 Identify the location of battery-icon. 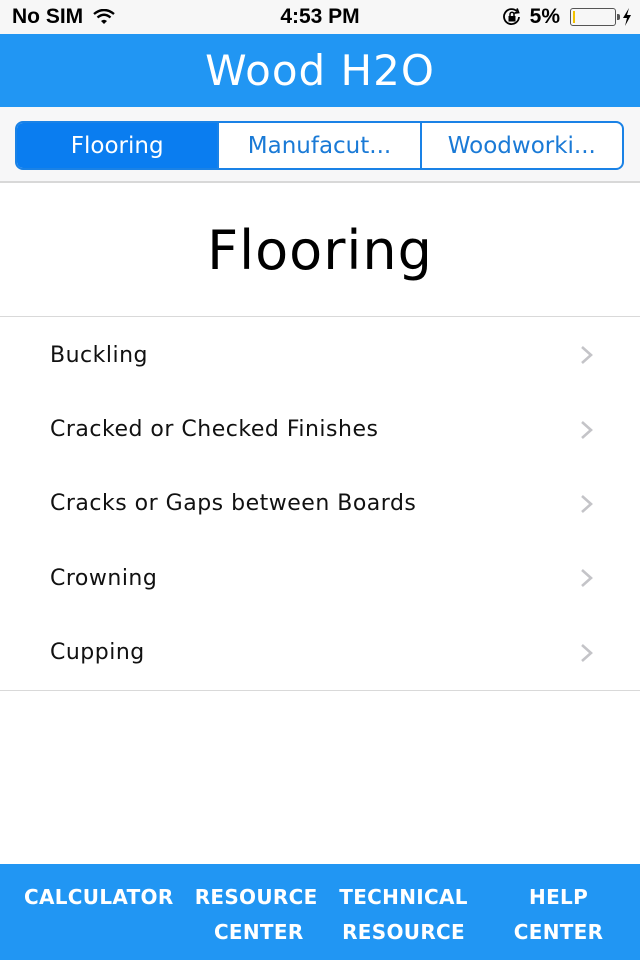
(595, 17).